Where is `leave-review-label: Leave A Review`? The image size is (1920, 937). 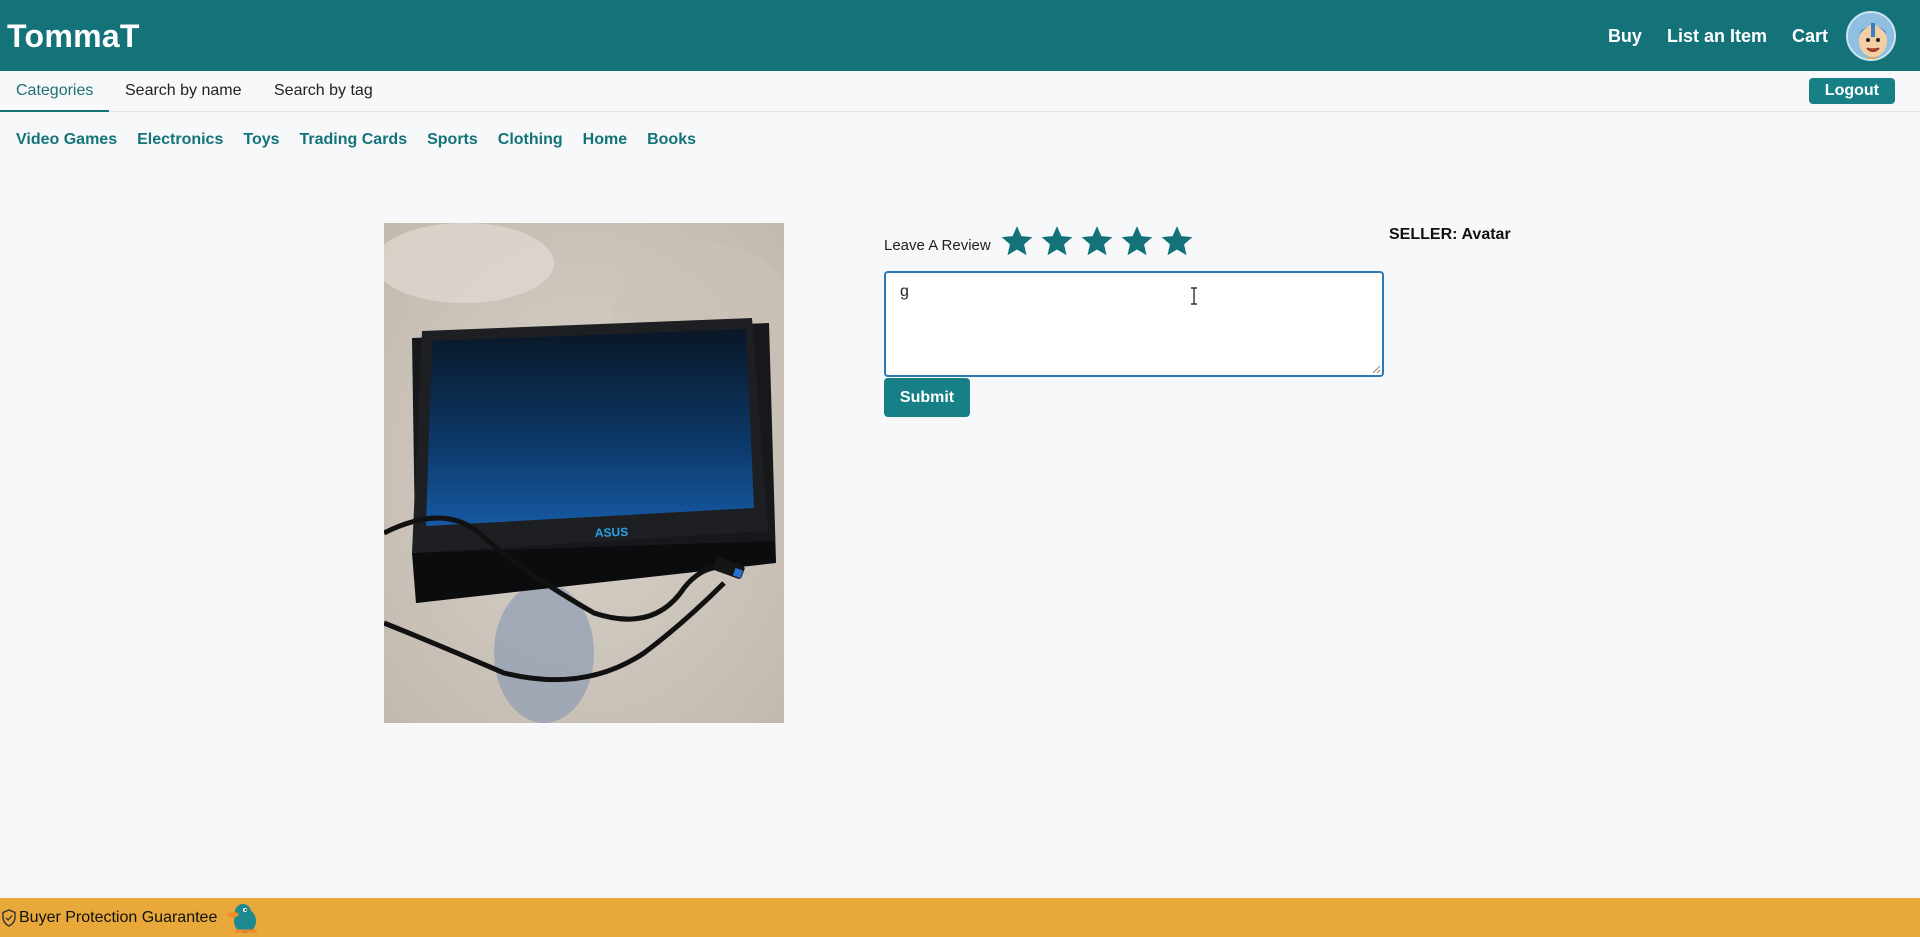
leave-review-label: Leave A Review is located at coordinates (937, 245).